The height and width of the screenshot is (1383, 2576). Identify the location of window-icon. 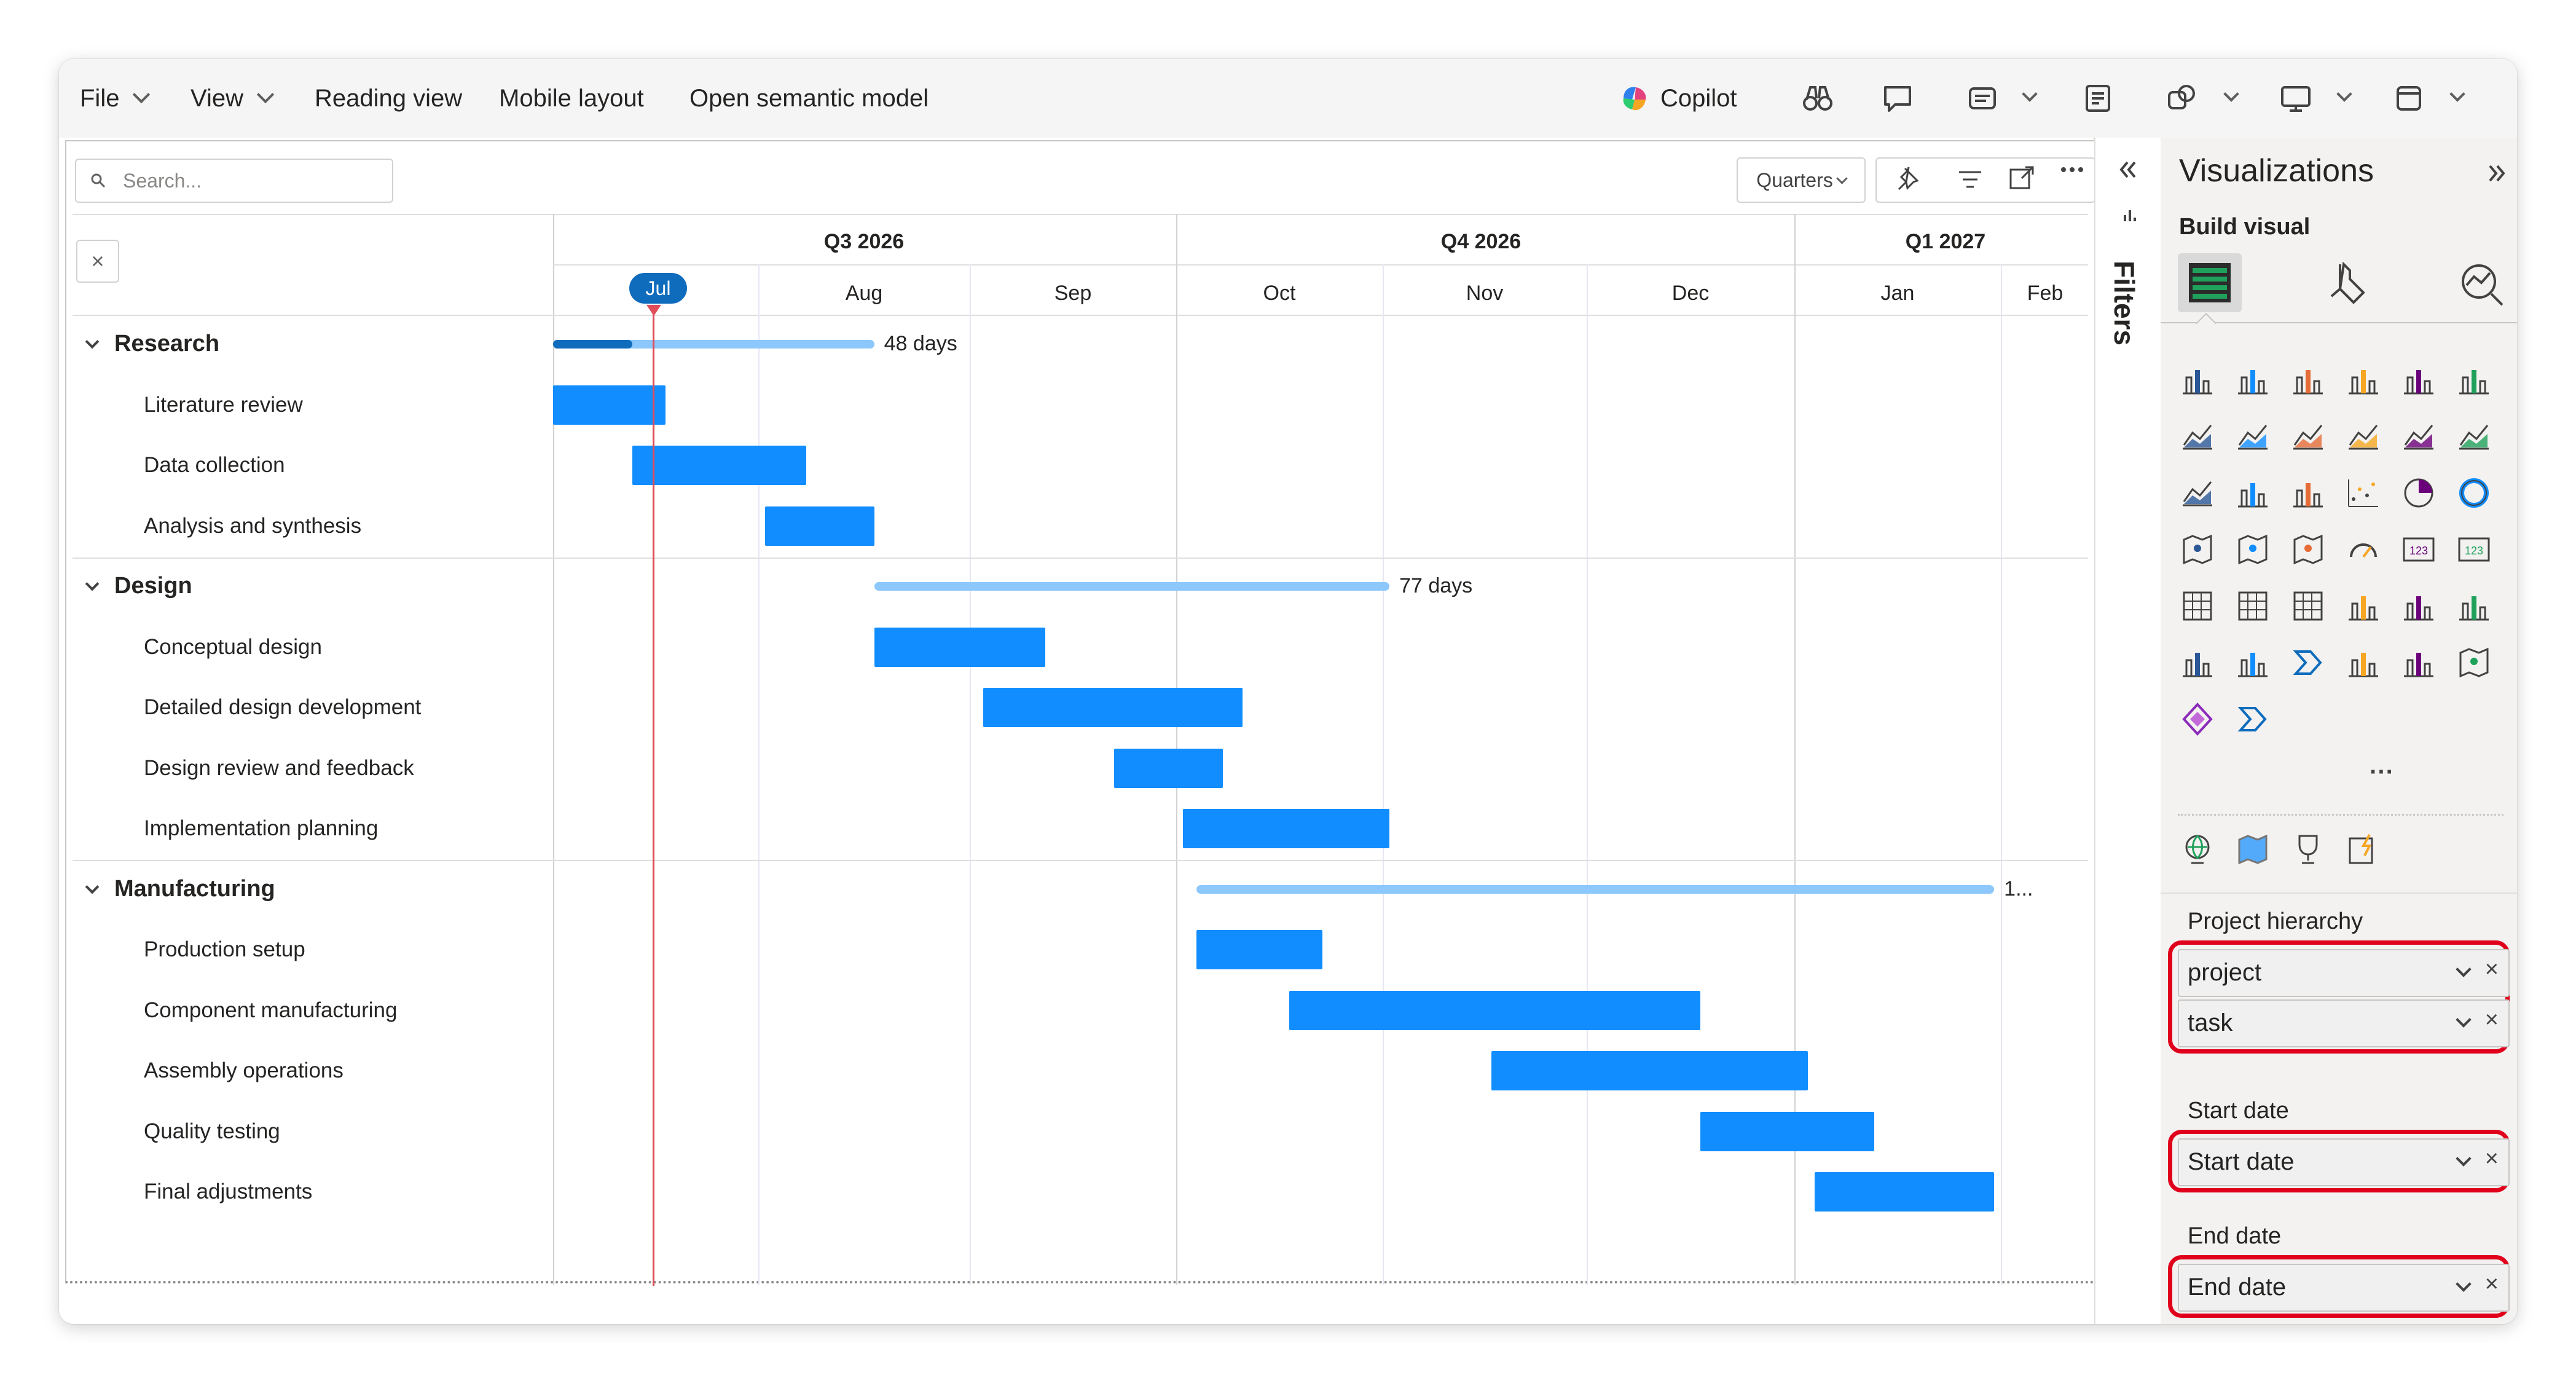
(2409, 99).